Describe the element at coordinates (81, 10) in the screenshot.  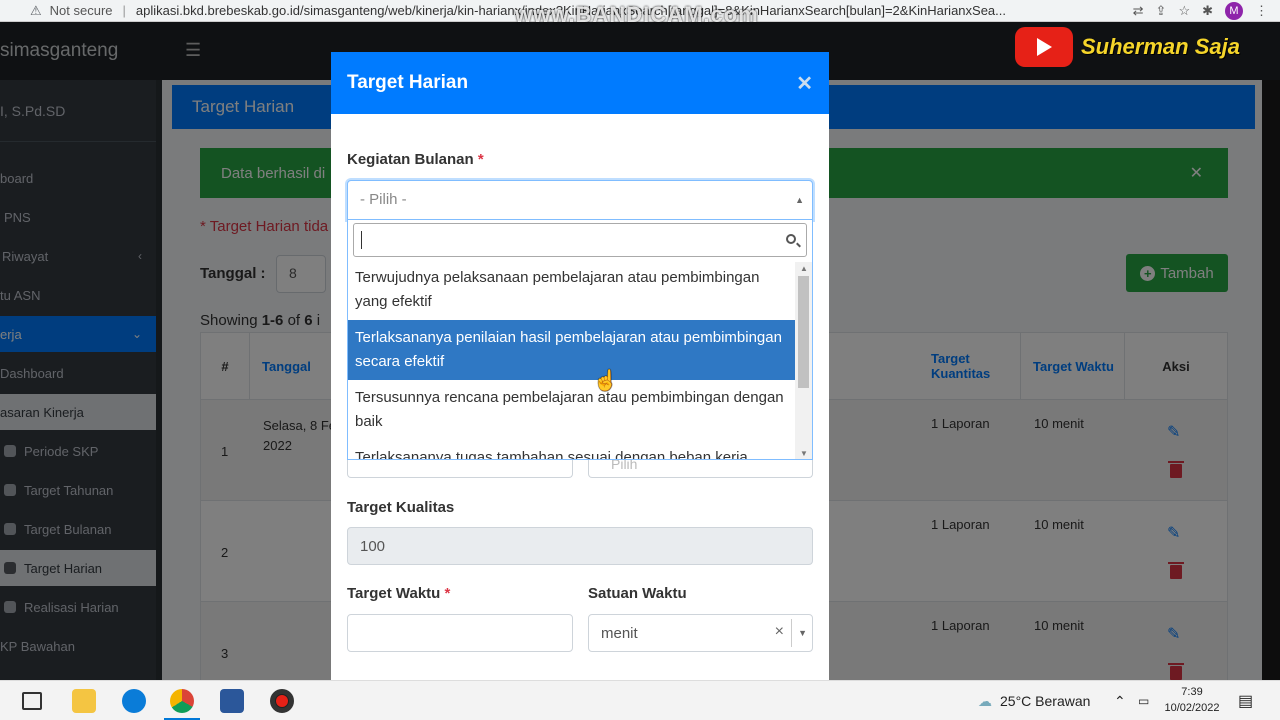
I see `security-label: Not secure` at that location.